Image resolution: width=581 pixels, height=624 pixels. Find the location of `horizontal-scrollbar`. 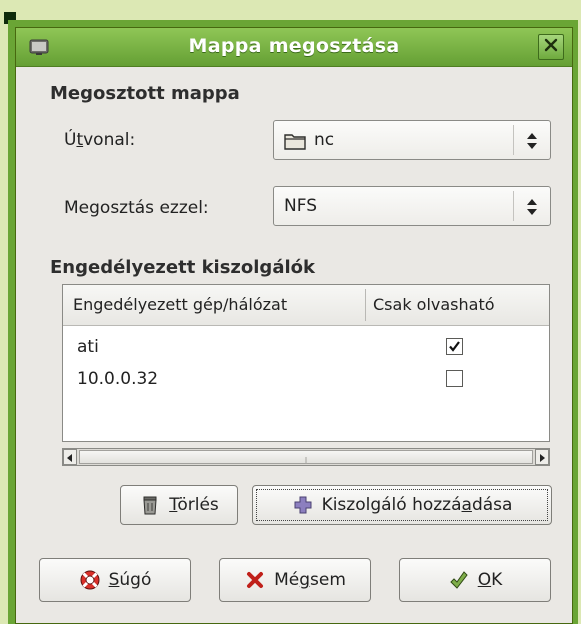

horizontal-scrollbar is located at coordinates (306, 457).